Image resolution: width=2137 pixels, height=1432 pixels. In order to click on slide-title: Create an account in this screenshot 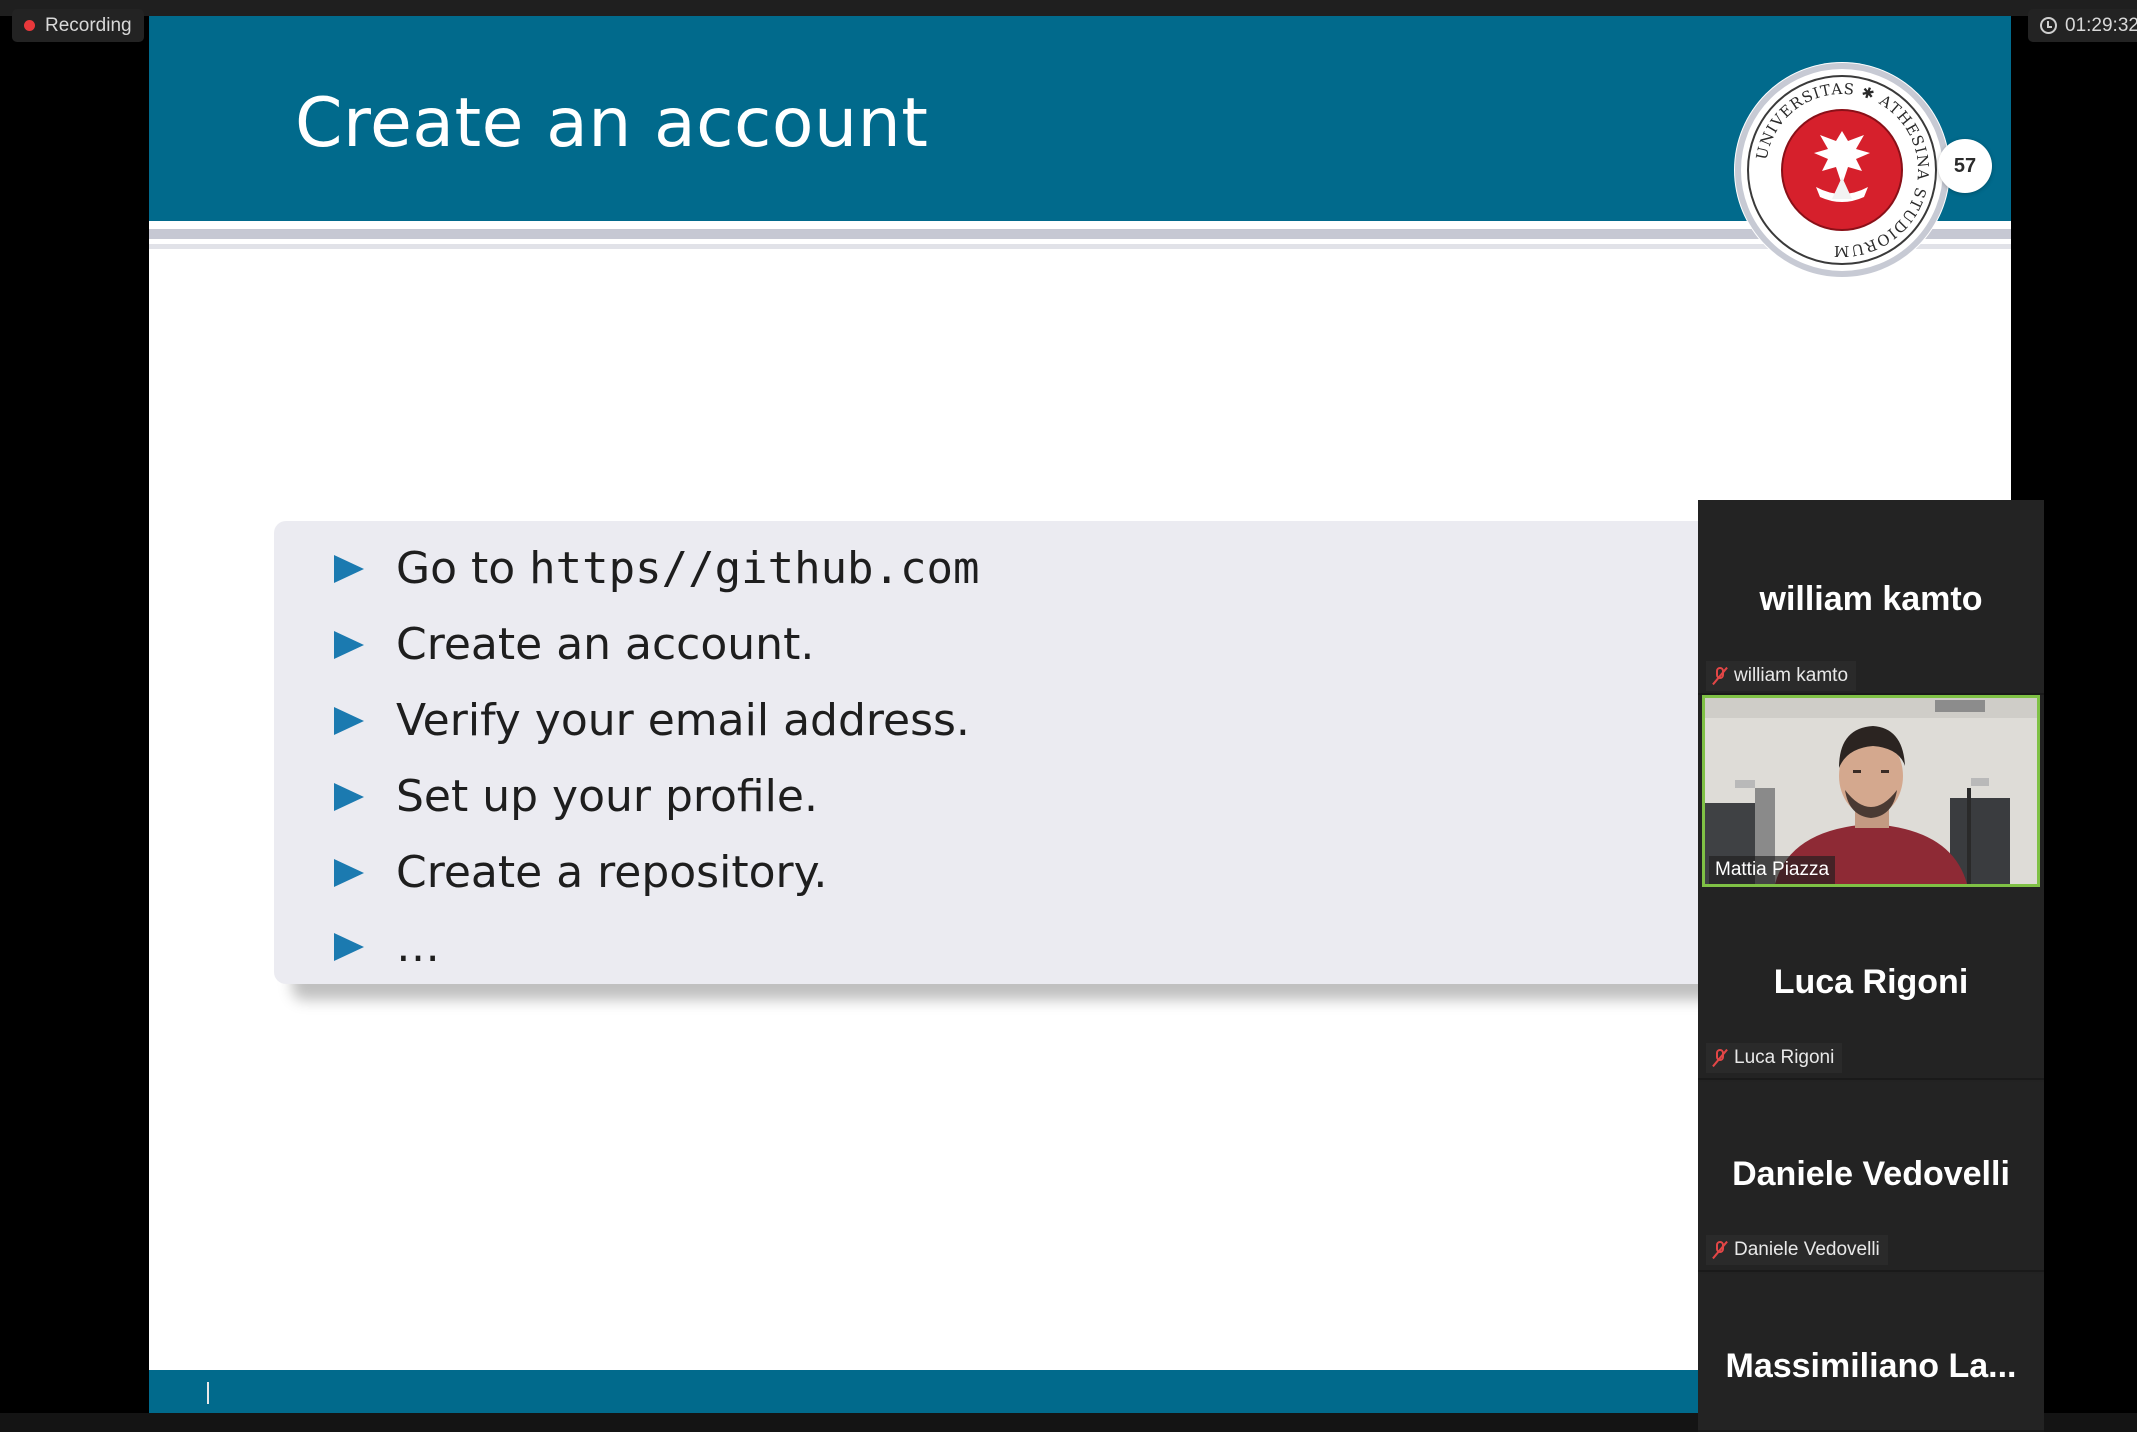, I will do `click(612, 123)`.